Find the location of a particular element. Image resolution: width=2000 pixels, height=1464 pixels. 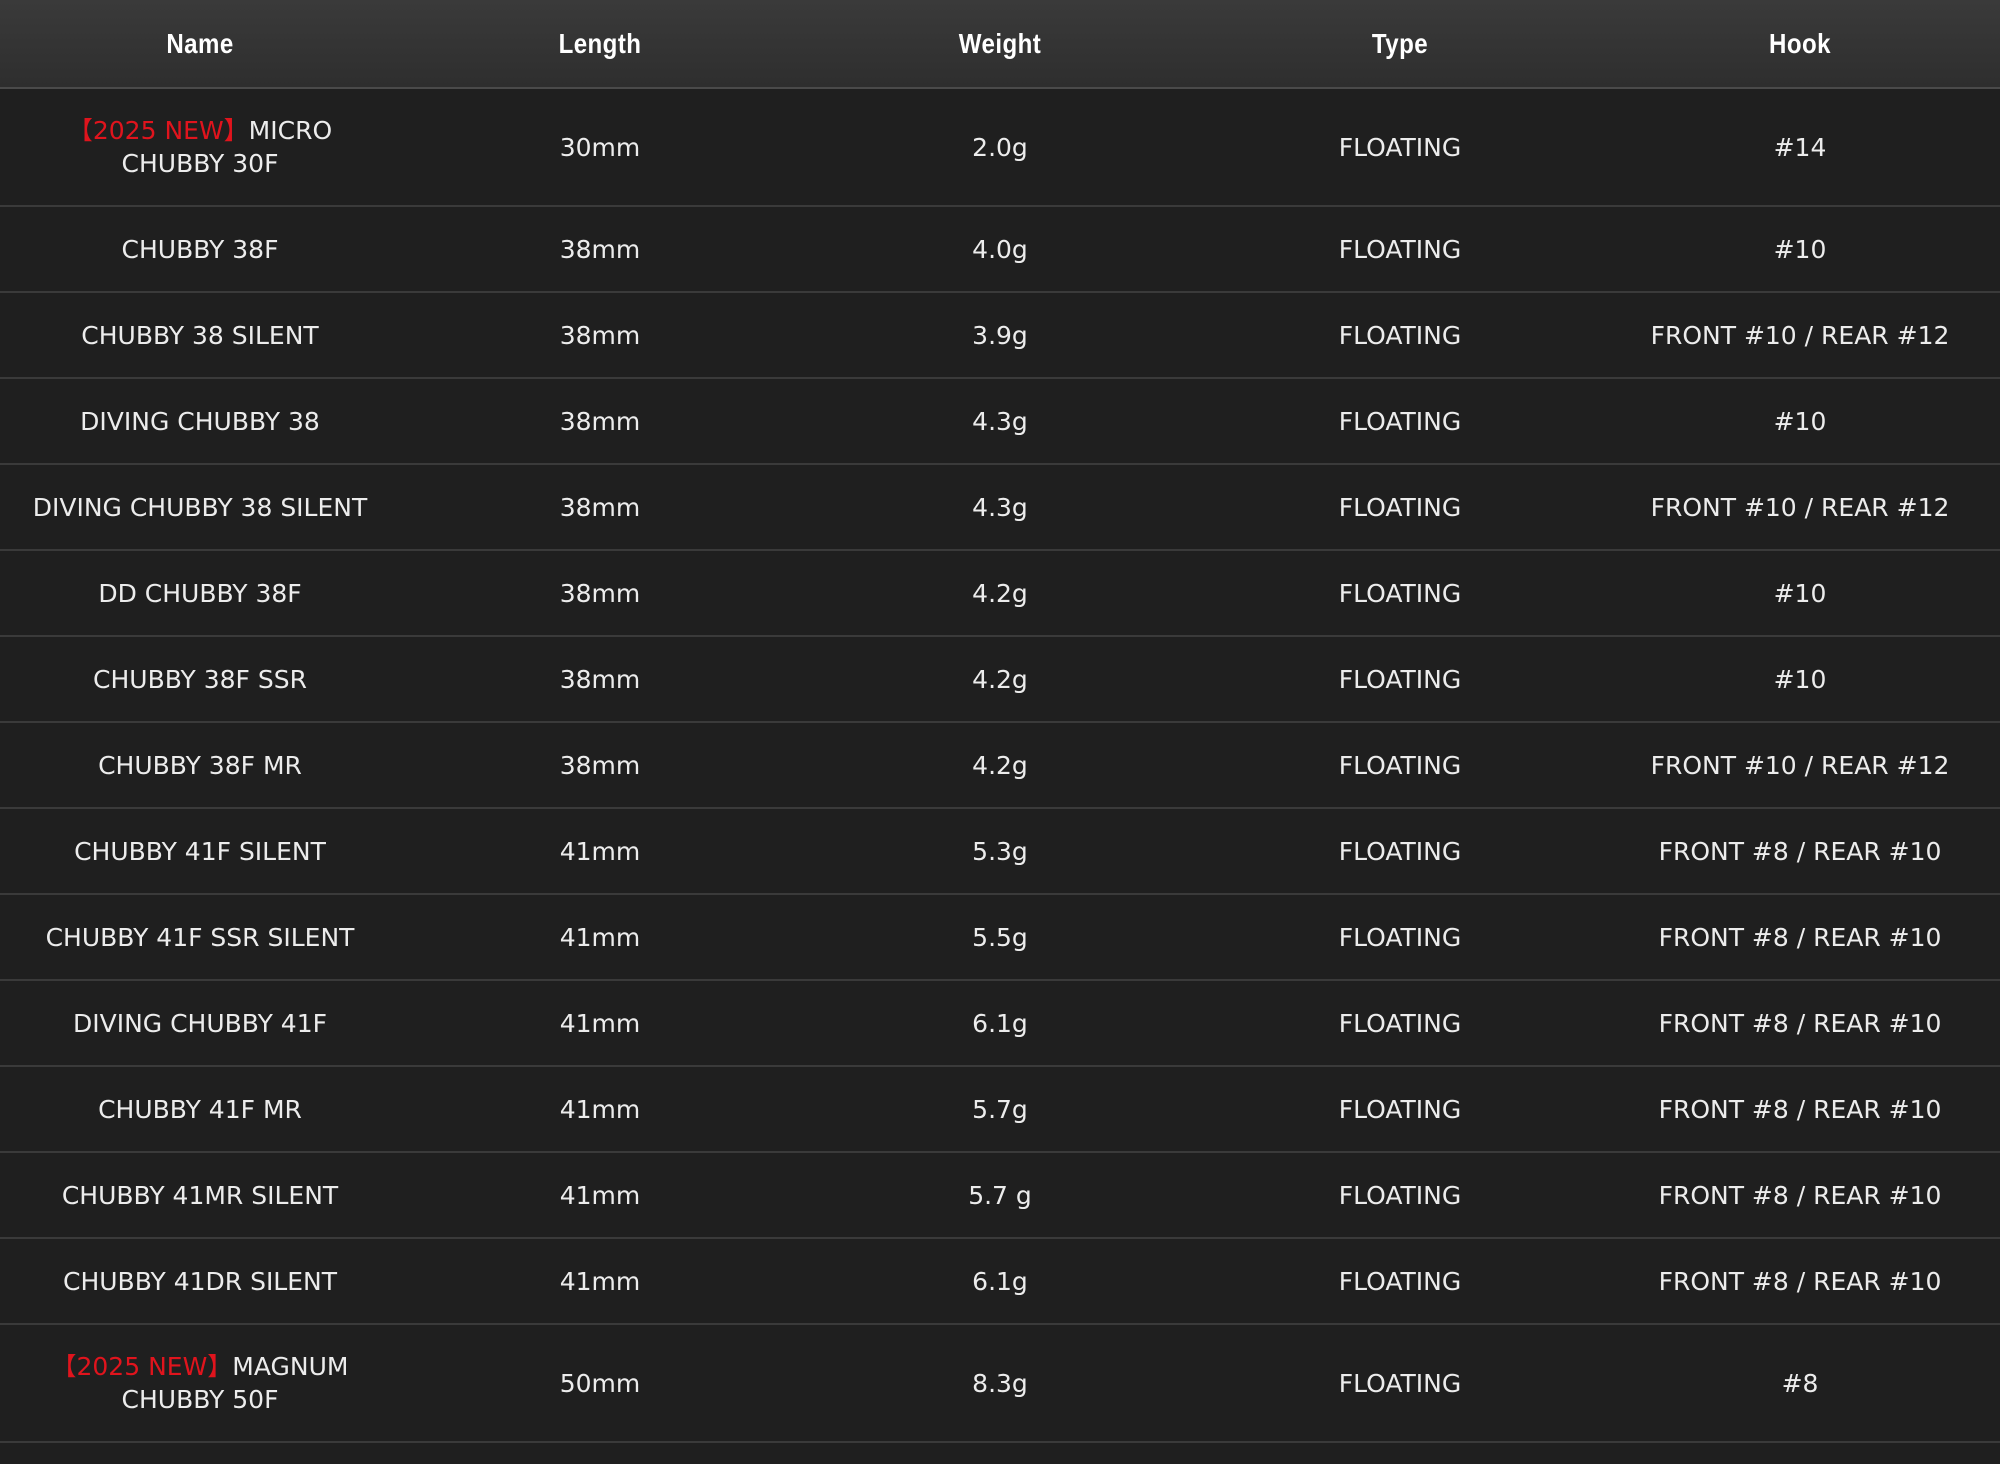

cell-weight: 4.0g is located at coordinates (1000, 249).